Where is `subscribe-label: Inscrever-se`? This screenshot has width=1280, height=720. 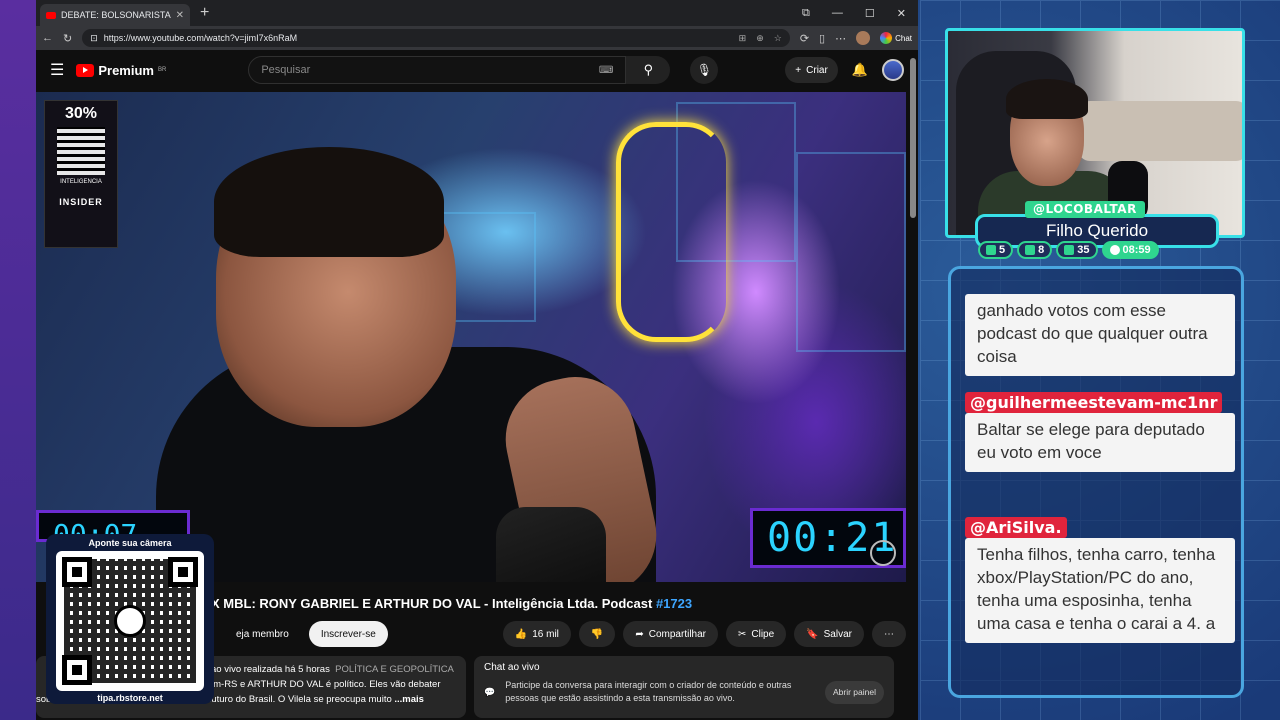
subscribe-label: Inscrever-se is located at coordinates (348, 634).